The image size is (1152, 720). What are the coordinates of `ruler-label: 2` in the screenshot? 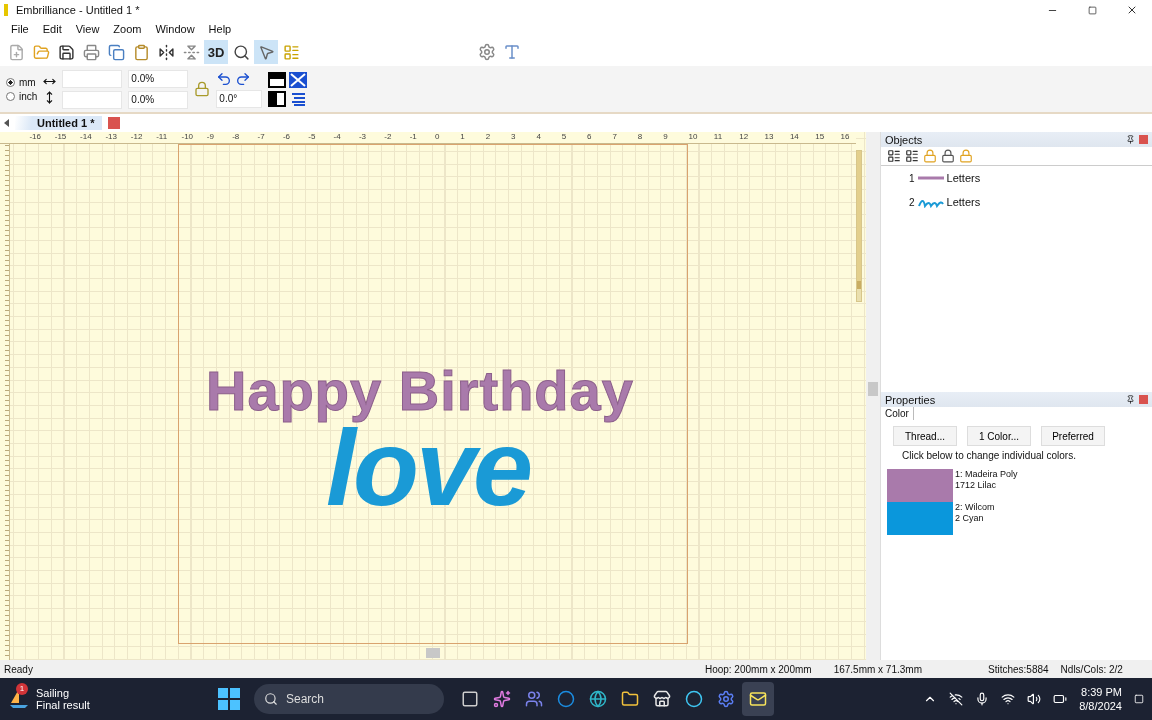 It's located at (488, 137).